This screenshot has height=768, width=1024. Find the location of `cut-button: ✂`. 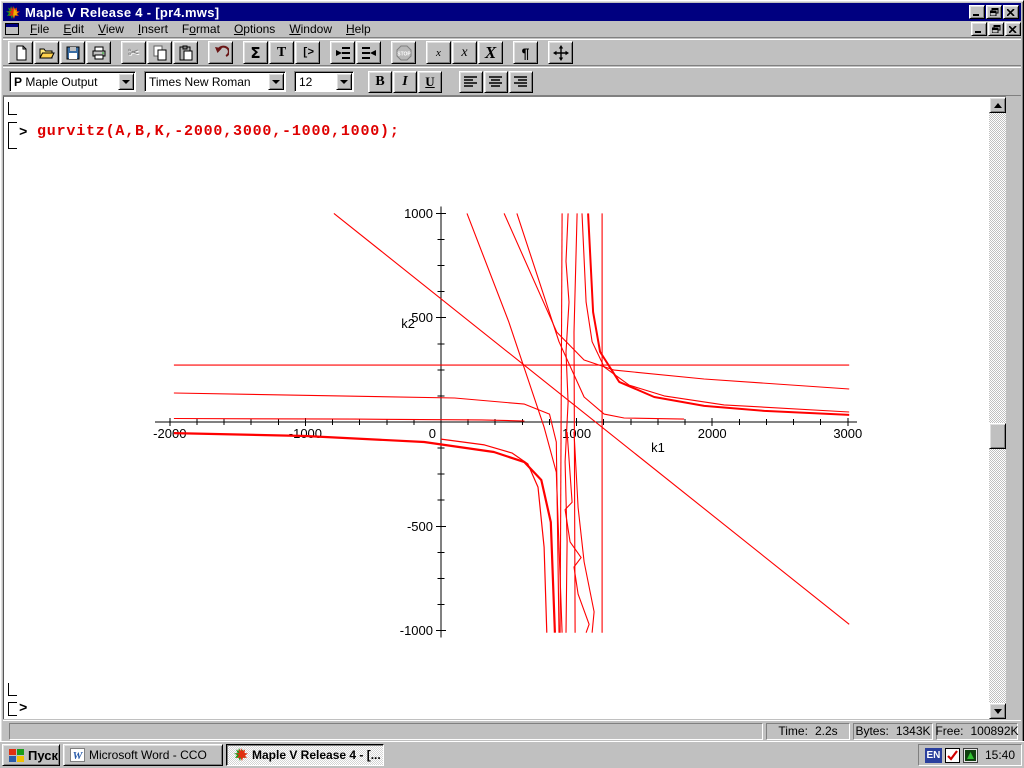

cut-button: ✂ is located at coordinates (133, 52).